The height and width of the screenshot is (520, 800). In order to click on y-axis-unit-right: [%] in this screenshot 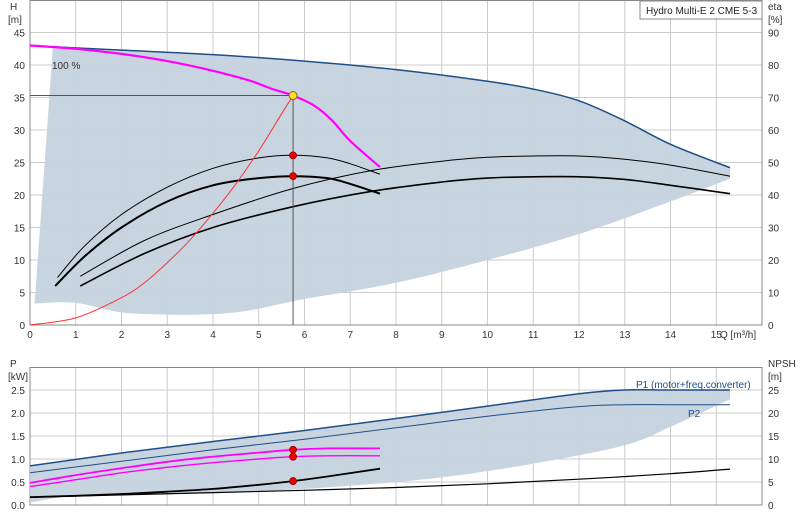, I will do `click(775, 20)`.